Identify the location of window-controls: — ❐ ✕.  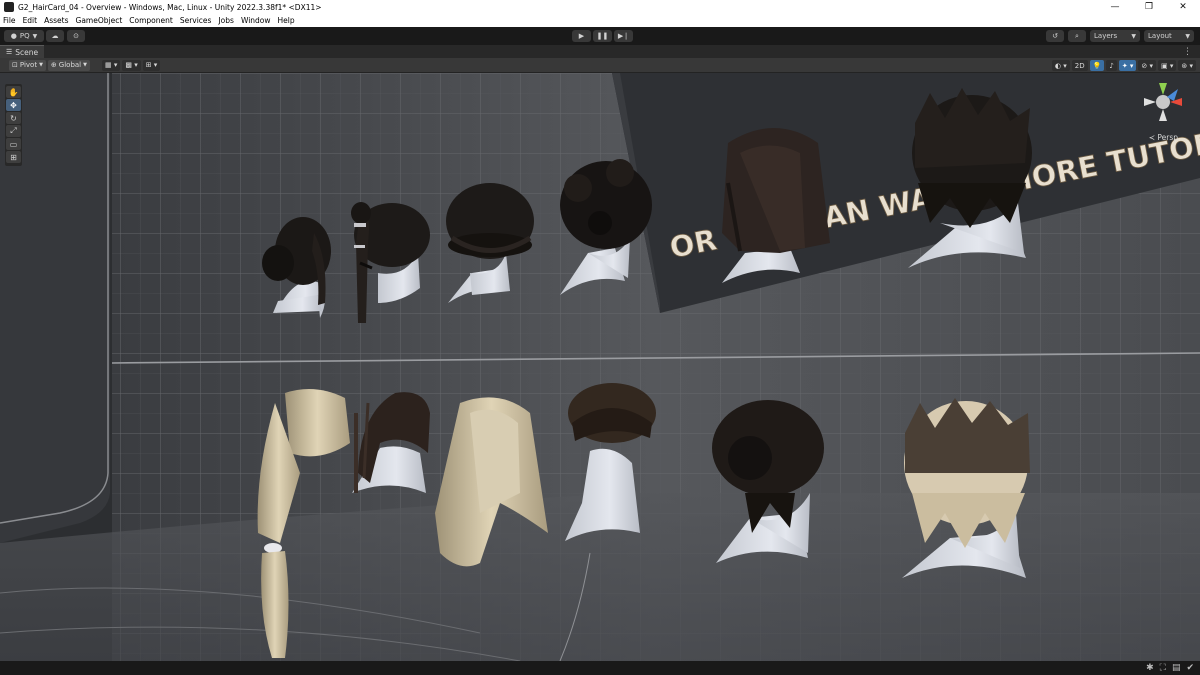
(1149, 7).